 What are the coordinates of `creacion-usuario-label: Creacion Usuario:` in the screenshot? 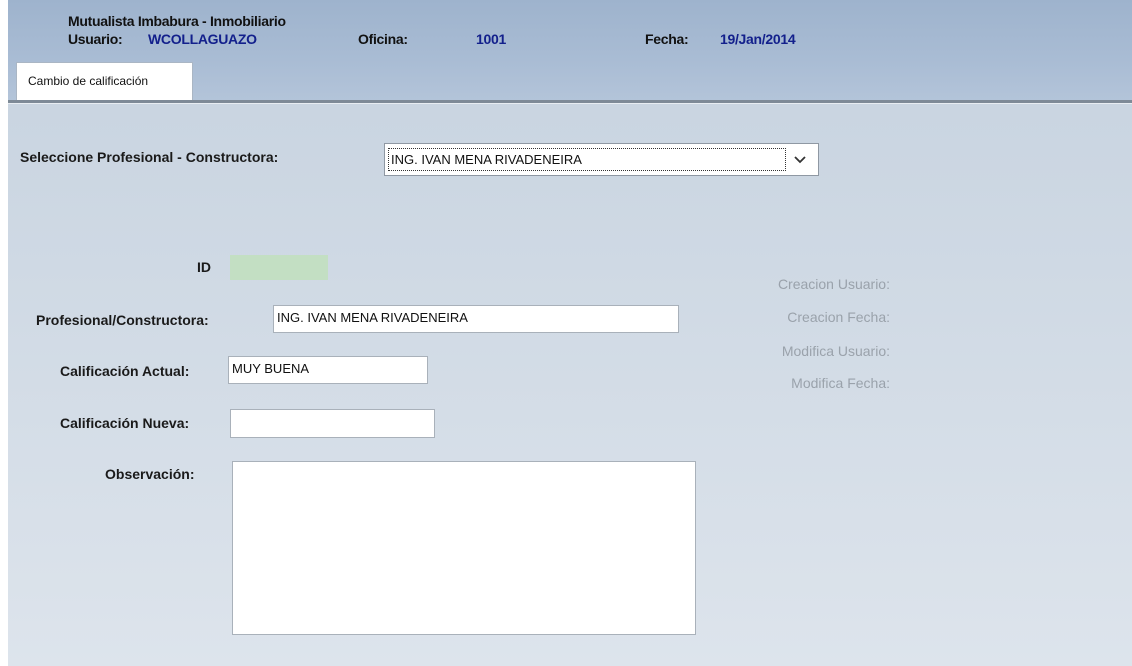 It's located at (833, 284).